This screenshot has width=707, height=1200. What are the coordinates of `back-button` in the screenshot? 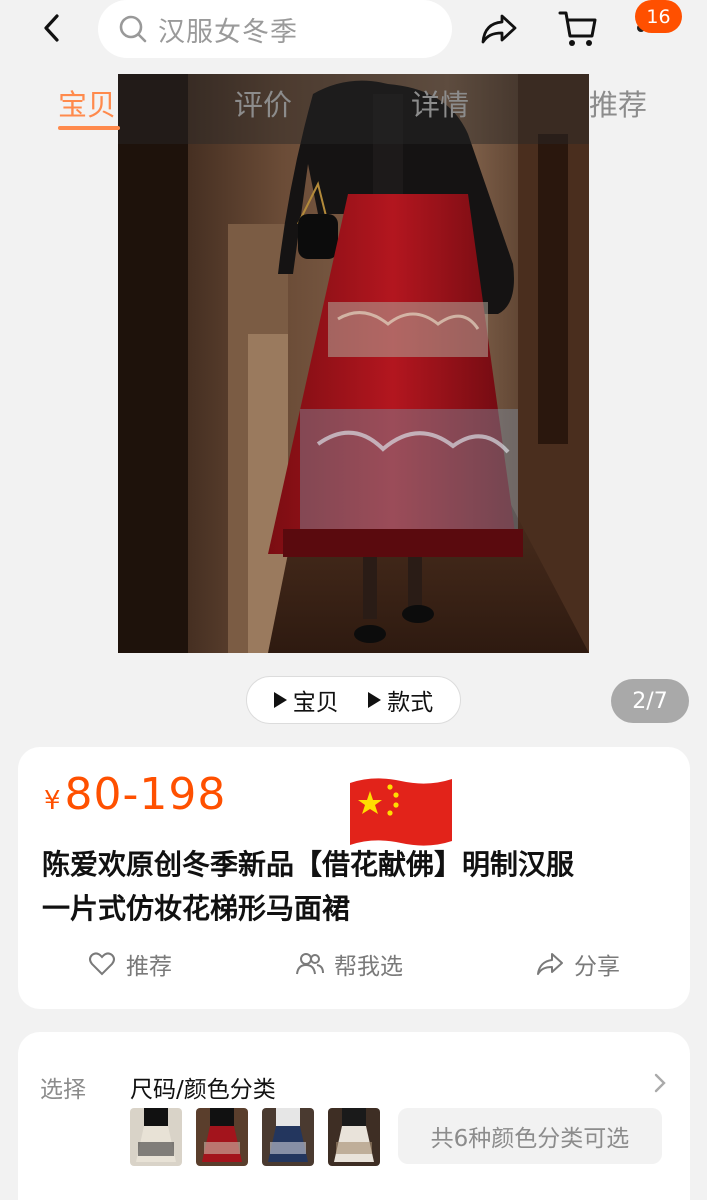 It's located at (52, 28).